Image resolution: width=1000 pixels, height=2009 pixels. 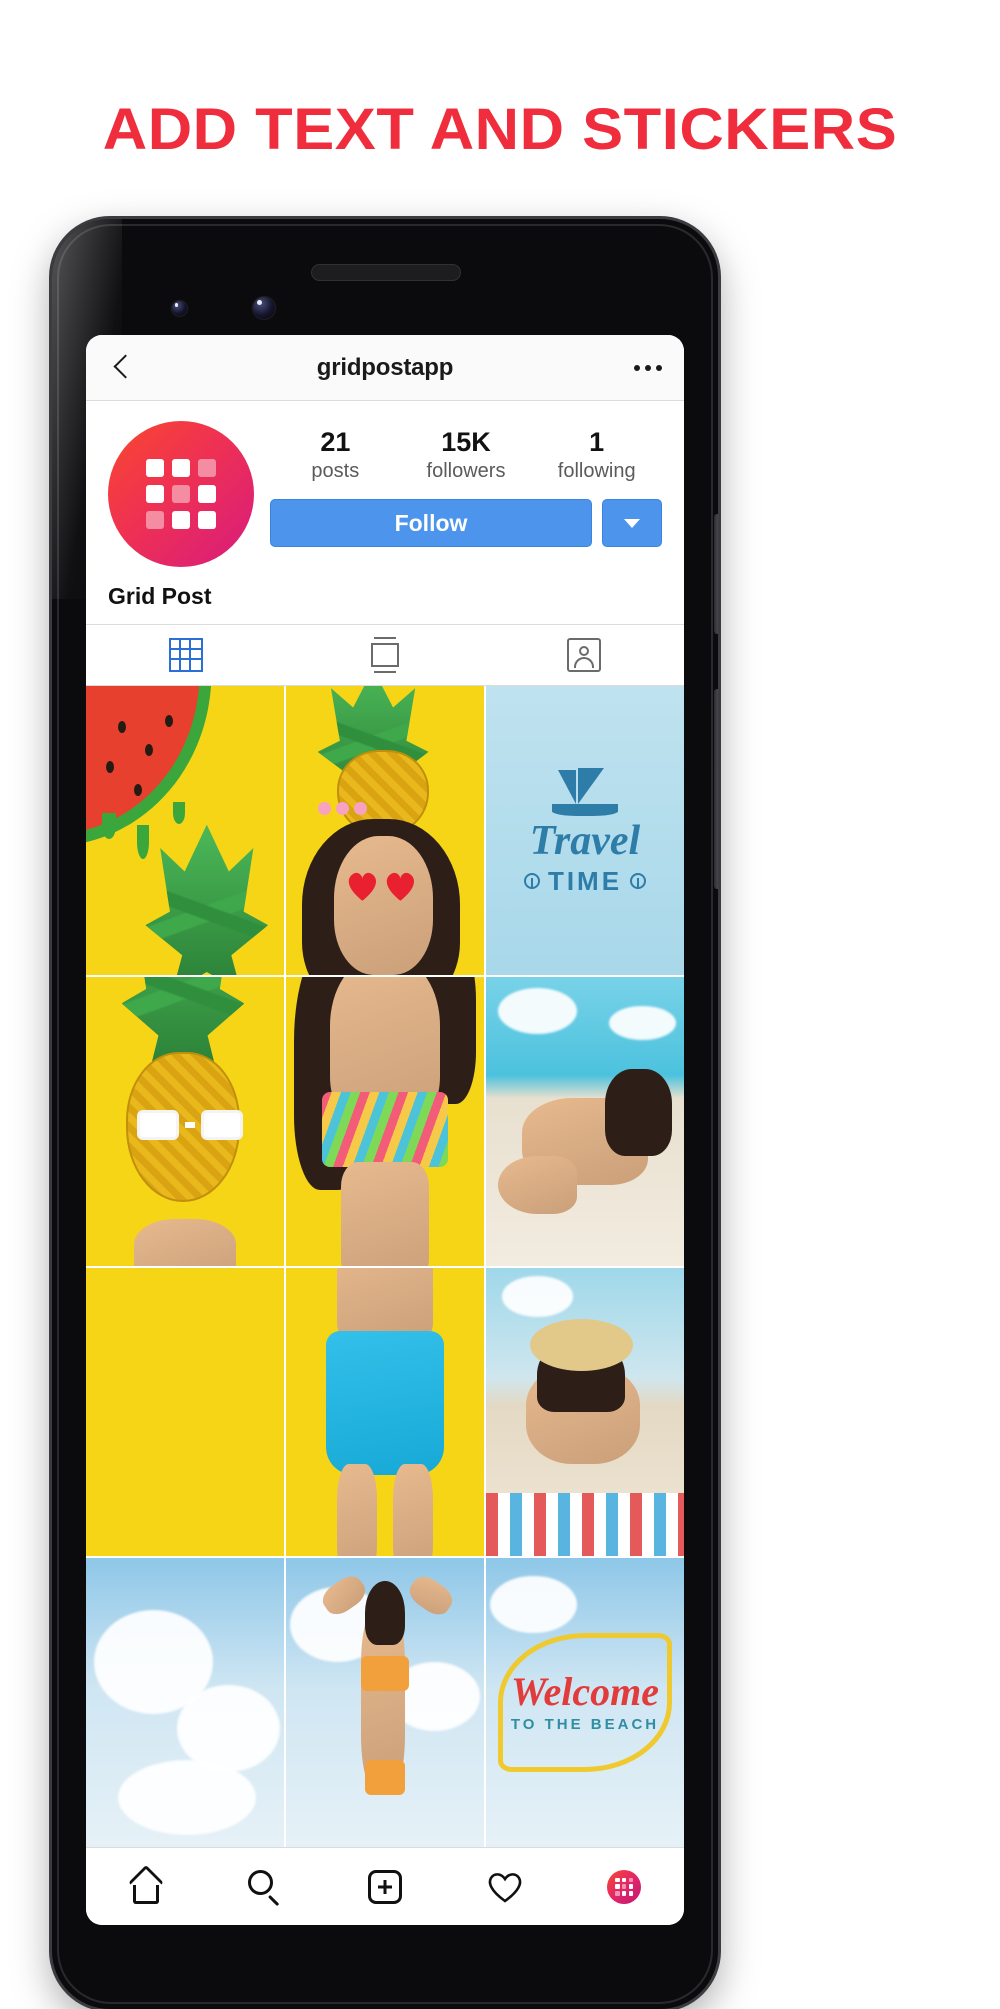 I want to click on welcome-surfboard-sticker: Welcome TO THE BEACH, so click(x=585, y=1702).